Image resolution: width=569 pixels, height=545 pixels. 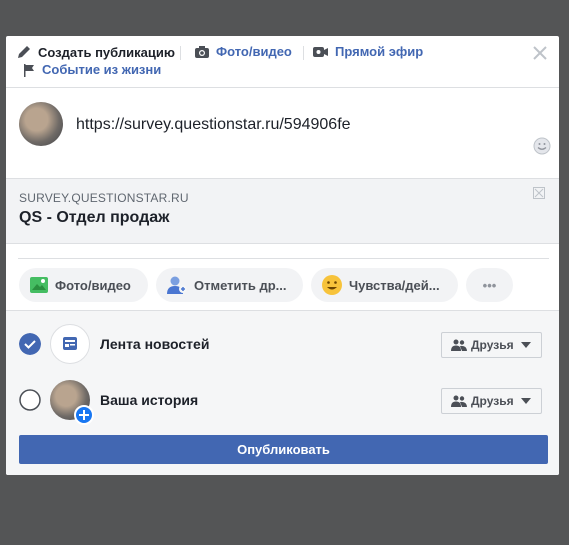 I want to click on news-feed-label: Лента новостей, so click(x=155, y=344).